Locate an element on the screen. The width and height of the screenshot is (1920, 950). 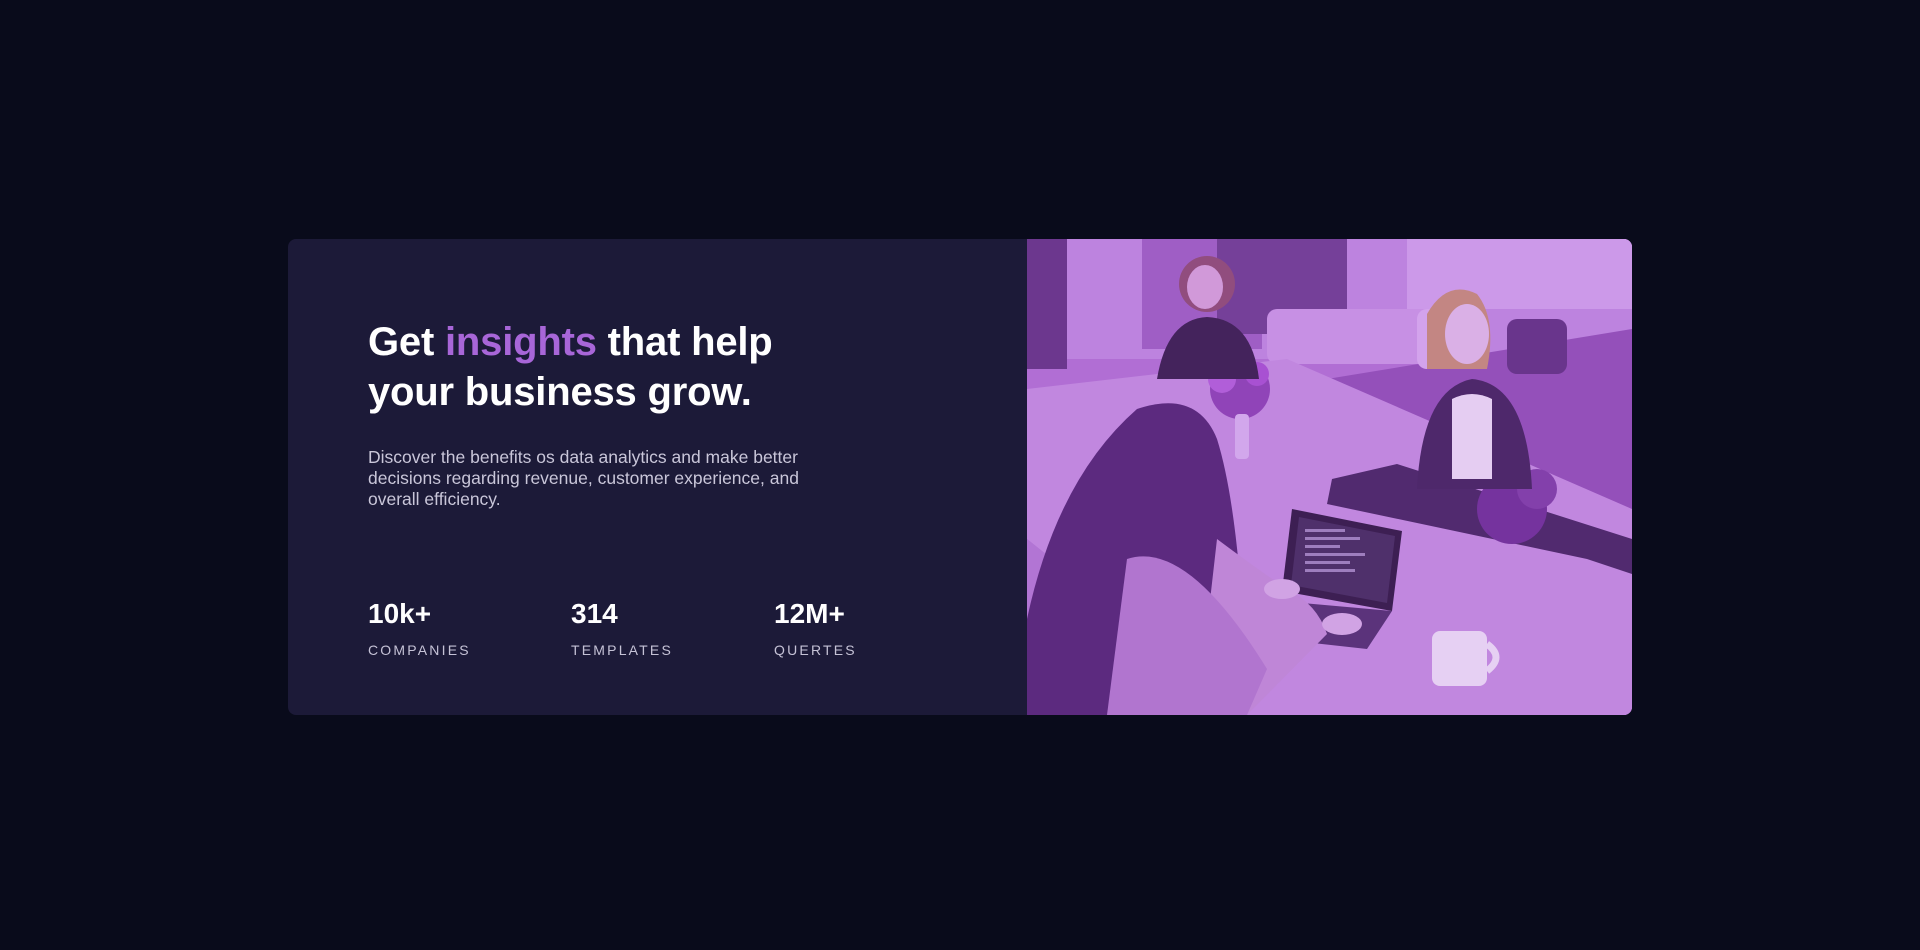
stat-label: TEMPLATES is located at coordinates (622, 650).